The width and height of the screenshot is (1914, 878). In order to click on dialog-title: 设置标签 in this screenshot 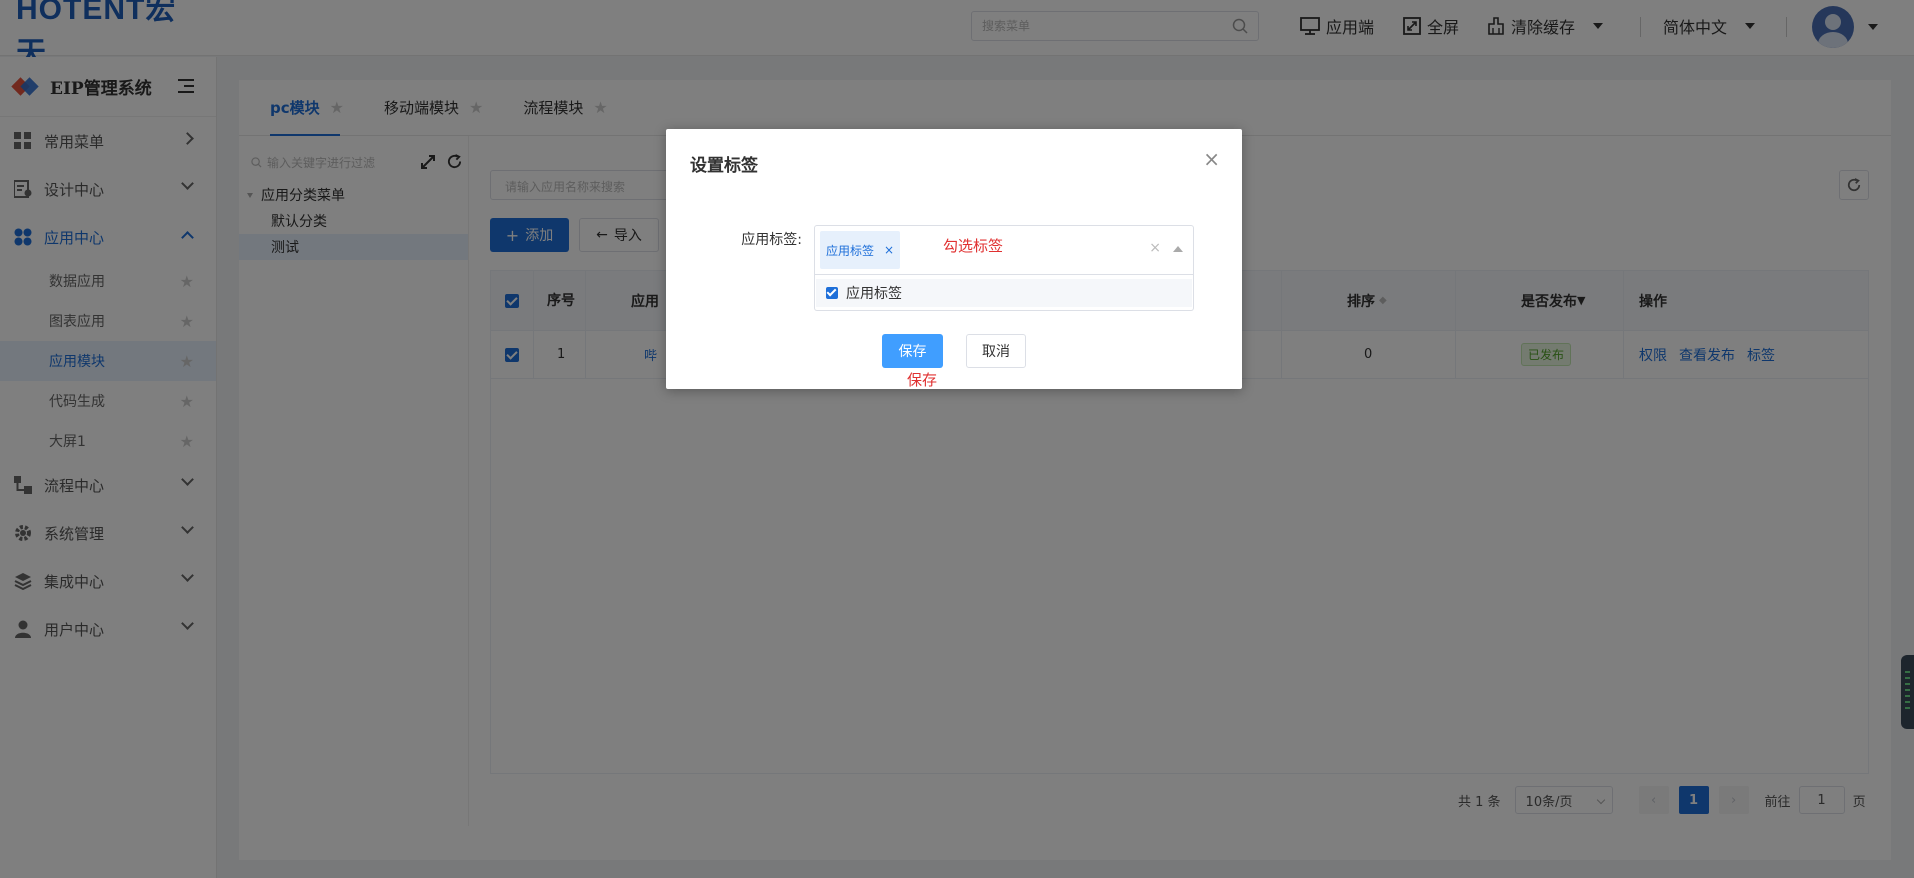, I will do `click(724, 166)`.